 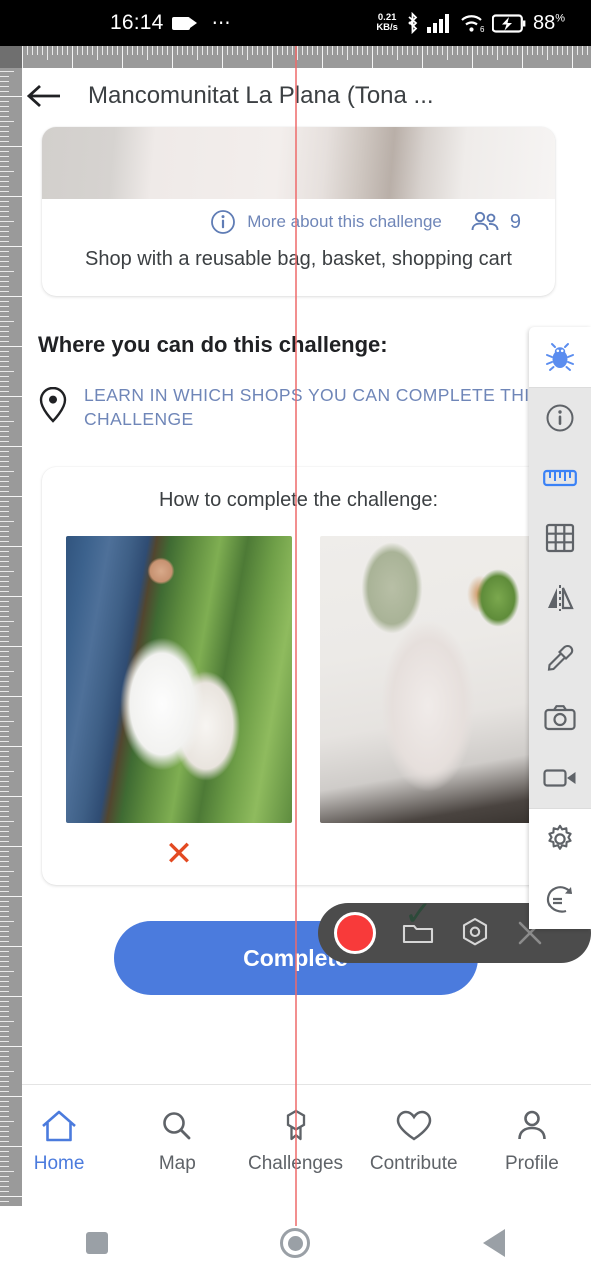 I want to click on battery-percent: 88%, so click(x=549, y=23).